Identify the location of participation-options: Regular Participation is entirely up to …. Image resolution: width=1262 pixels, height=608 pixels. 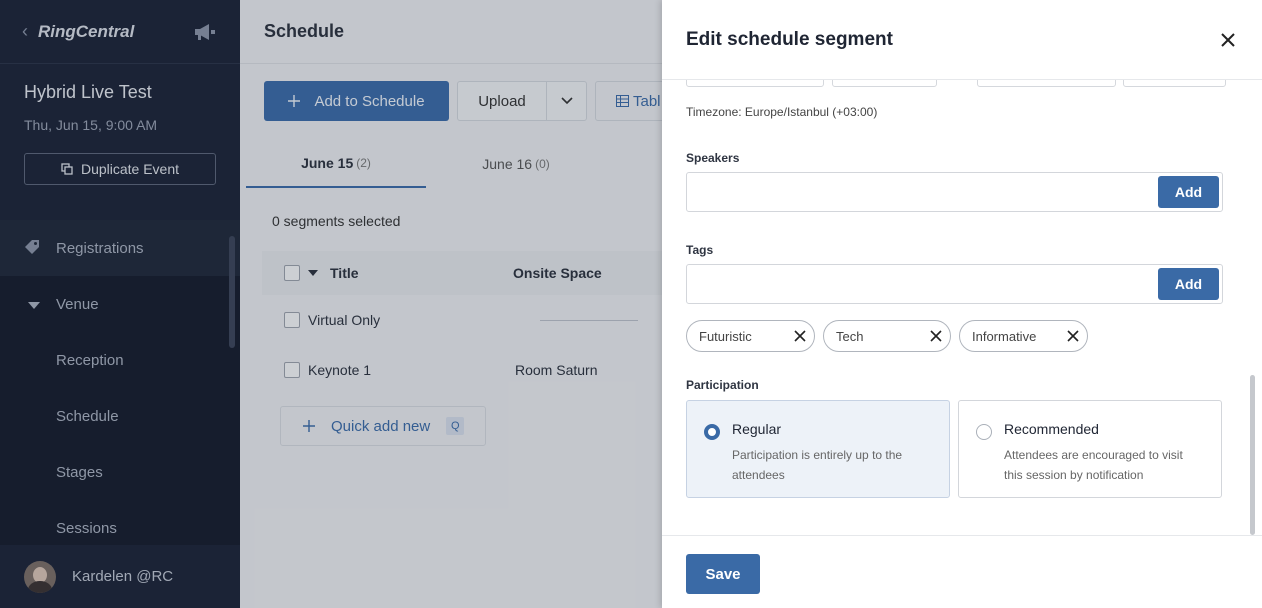
(954, 449).